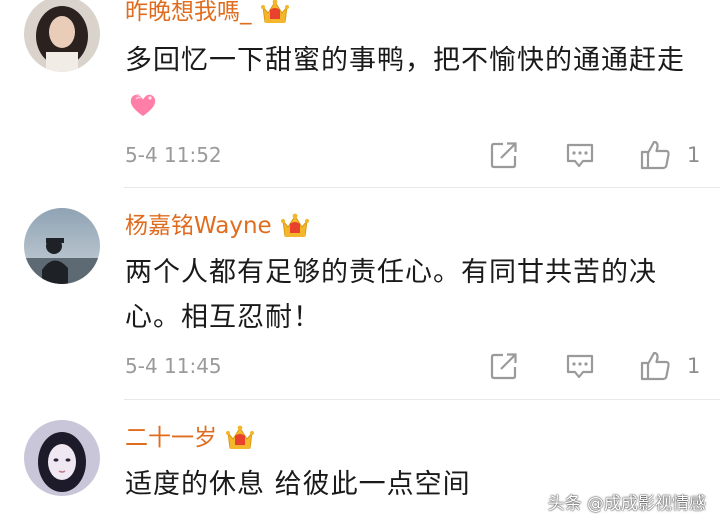  Describe the element at coordinates (173, 366) in the screenshot. I see `timestamp: 5-4 11:45` at that location.